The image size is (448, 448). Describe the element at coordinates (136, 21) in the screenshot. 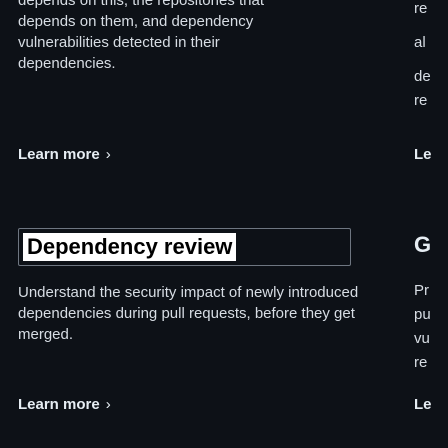

I see `description-line: depends on them, and dependency` at that location.